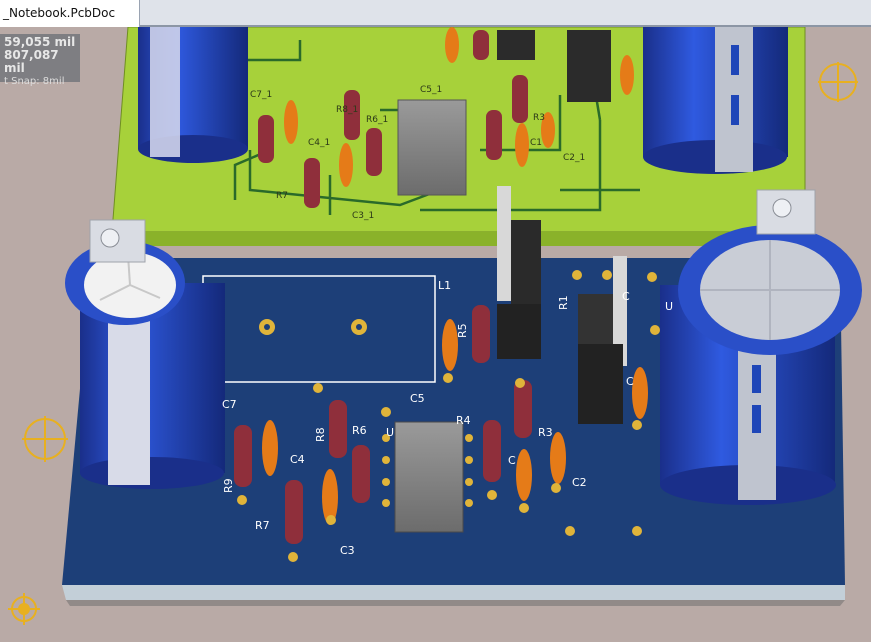 The image size is (871, 642). I want to click on silk-r1: R1, so click(563, 302).